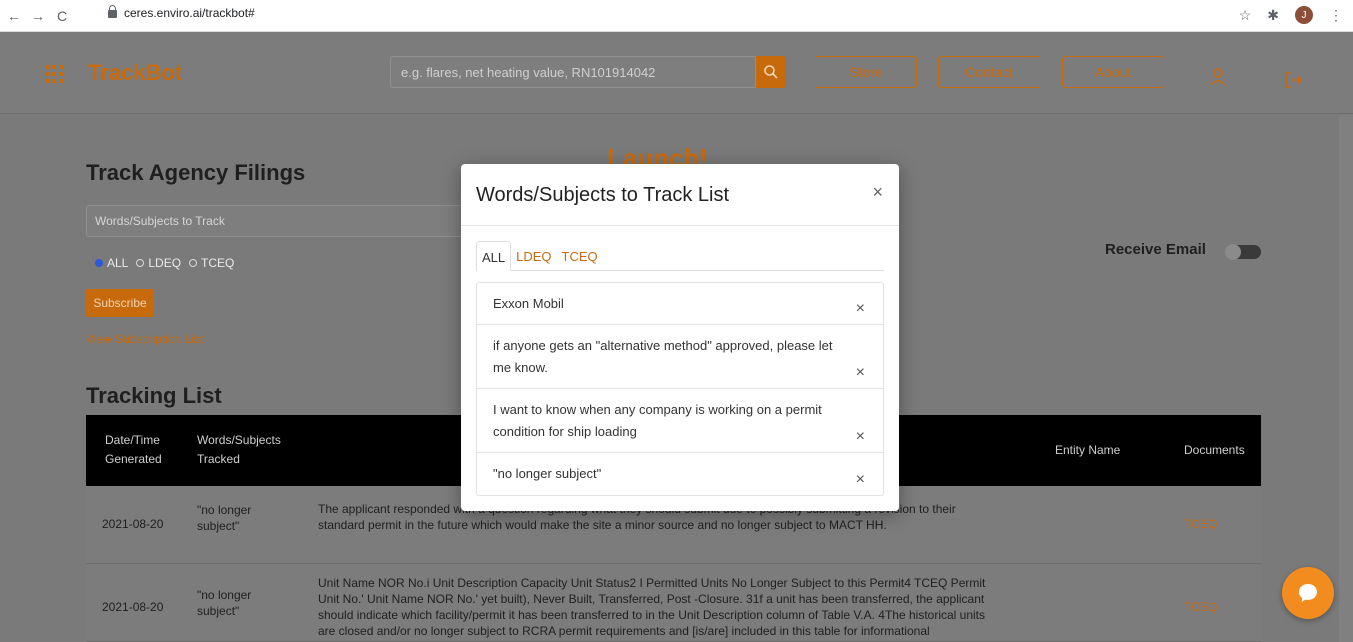  Describe the element at coordinates (158, 263) in the screenshot. I see `radio-ldeq: LDEQ` at that location.